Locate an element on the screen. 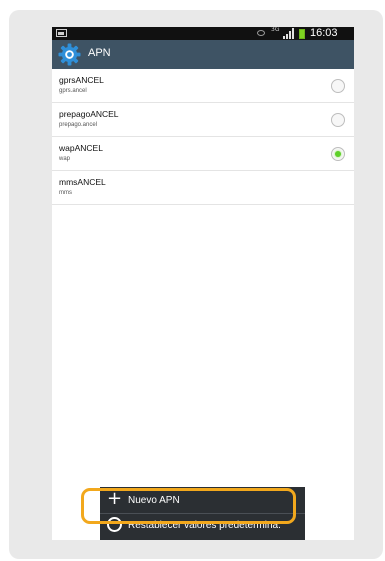  apn-value: wap is located at coordinates (65, 159).